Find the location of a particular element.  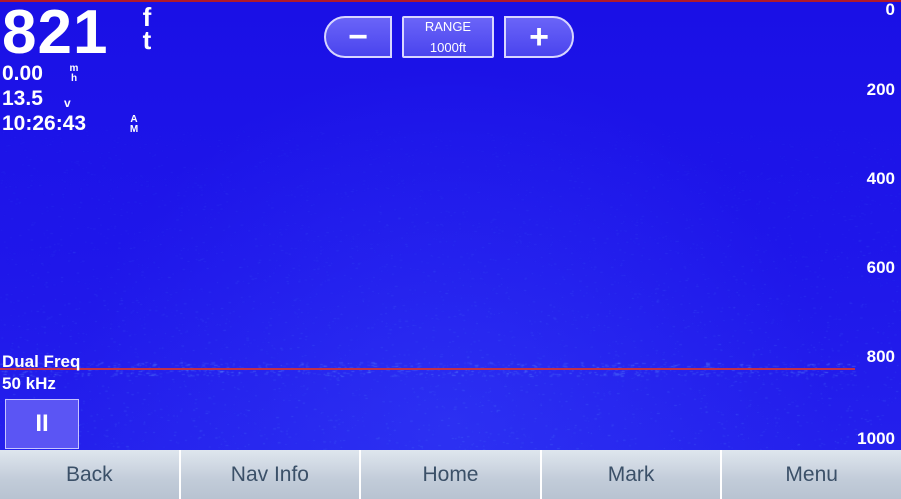

speed-unit: mh is located at coordinates (74, 73).